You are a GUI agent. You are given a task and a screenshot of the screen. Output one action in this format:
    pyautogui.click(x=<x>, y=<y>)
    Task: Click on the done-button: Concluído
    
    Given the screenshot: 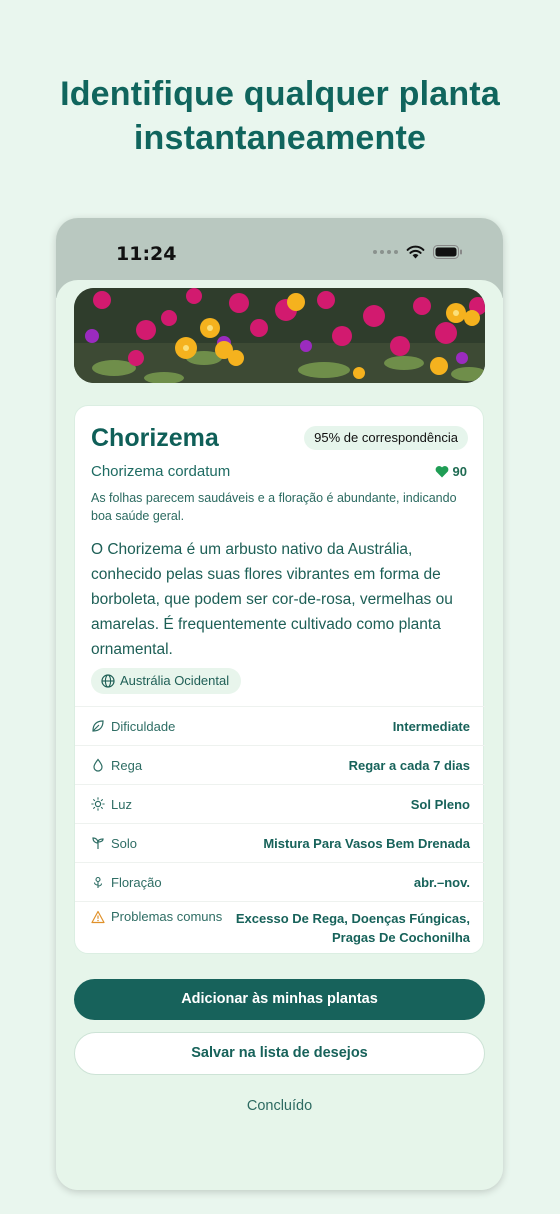 What is the action you would take?
    pyautogui.click(x=279, y=1106)
    